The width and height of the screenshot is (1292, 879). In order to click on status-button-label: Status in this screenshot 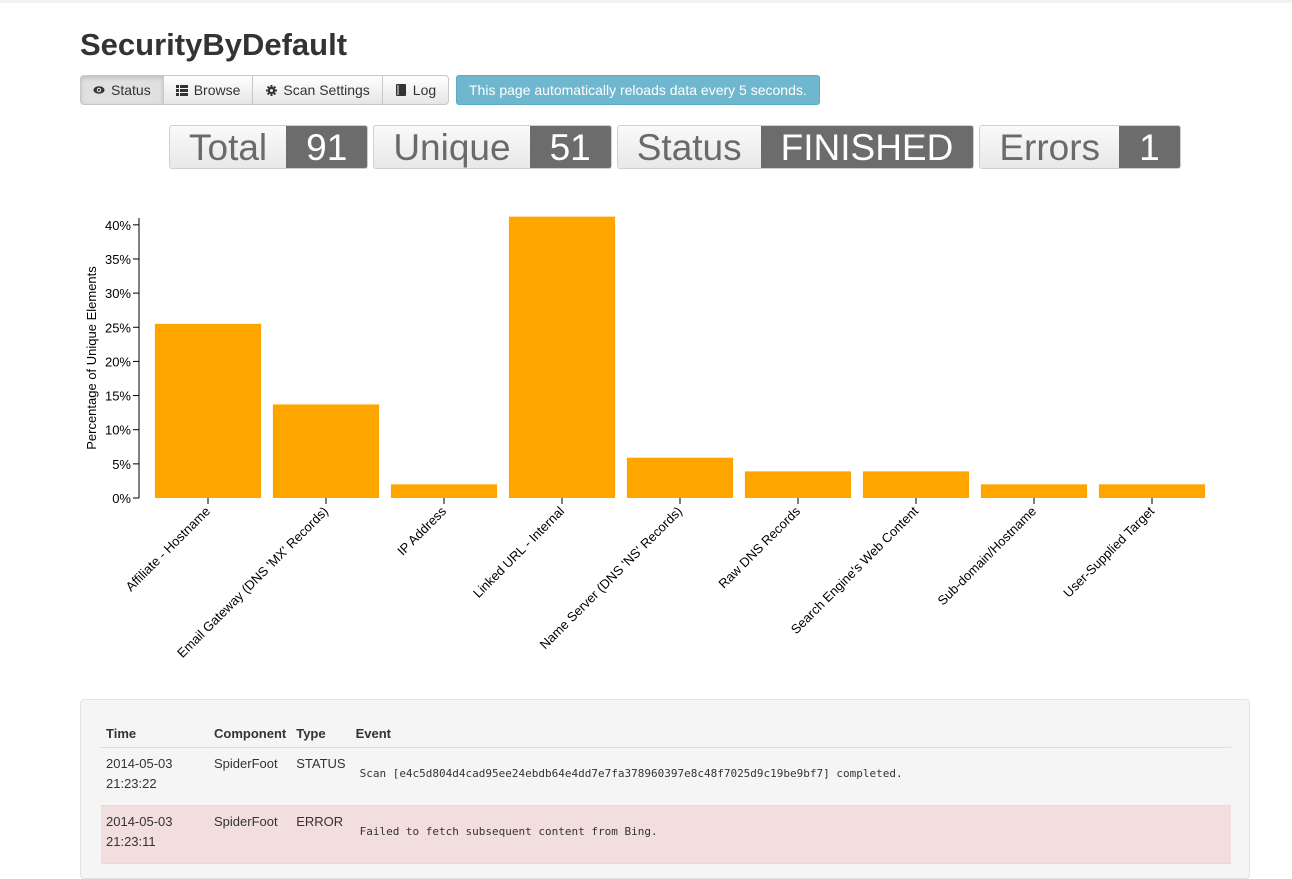, I will do `click(131, 90)`.